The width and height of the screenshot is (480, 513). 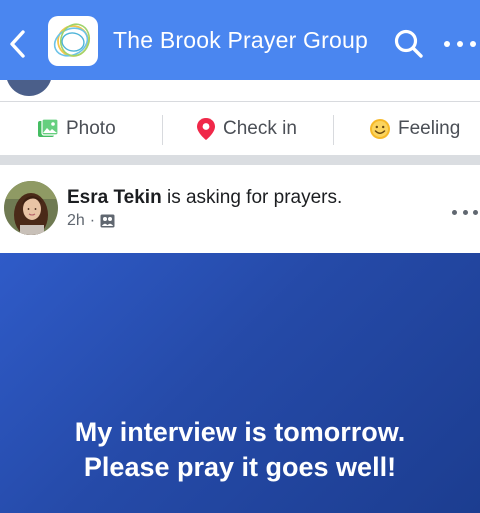 What do you see at coordinates (240, 91) in the screenshot?
I see `composer-top-partial` at bounding box center [240, 91].